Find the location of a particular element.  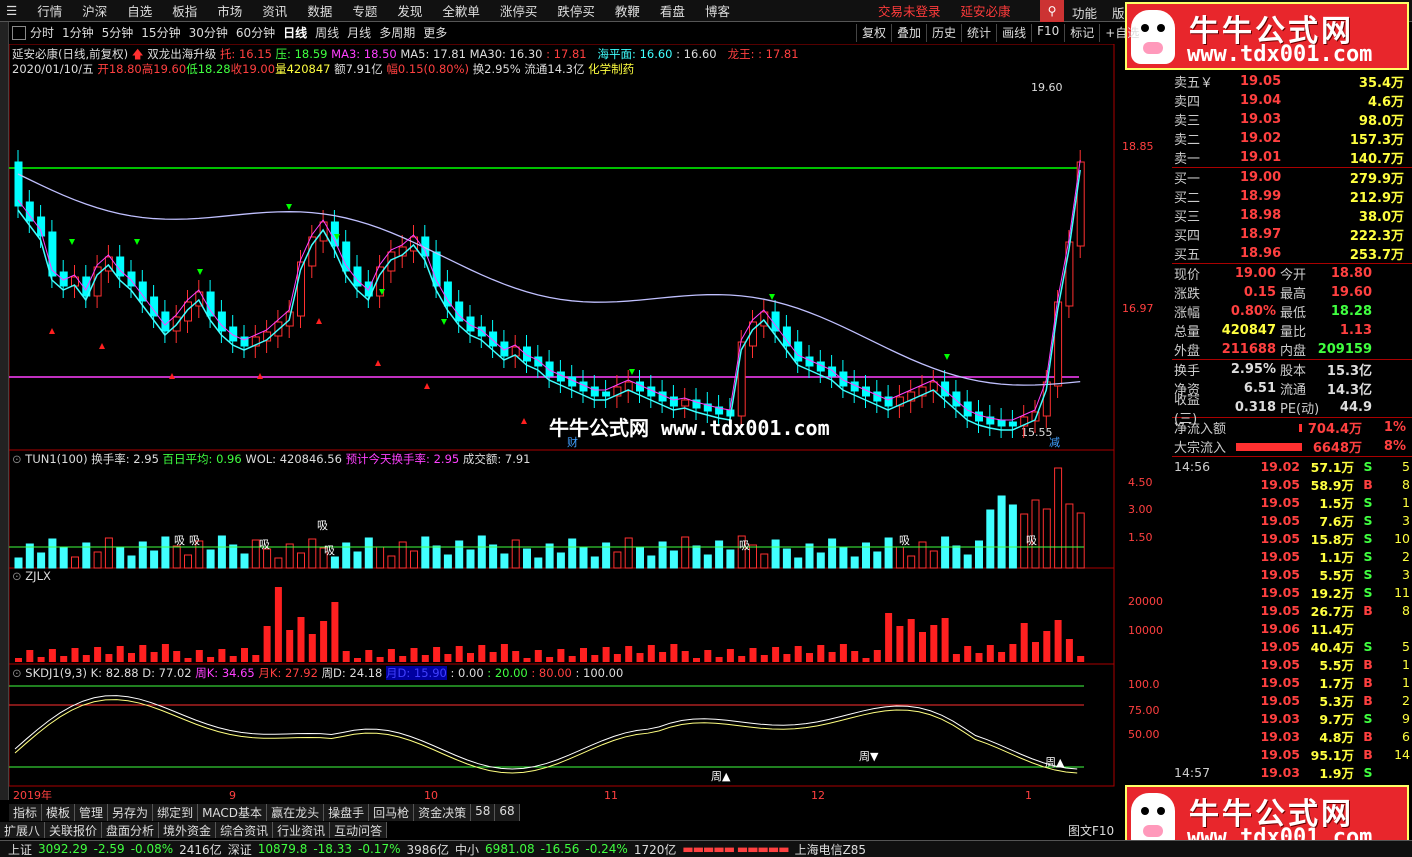

grid-toggle-icon is located at coordinates (19, 33).